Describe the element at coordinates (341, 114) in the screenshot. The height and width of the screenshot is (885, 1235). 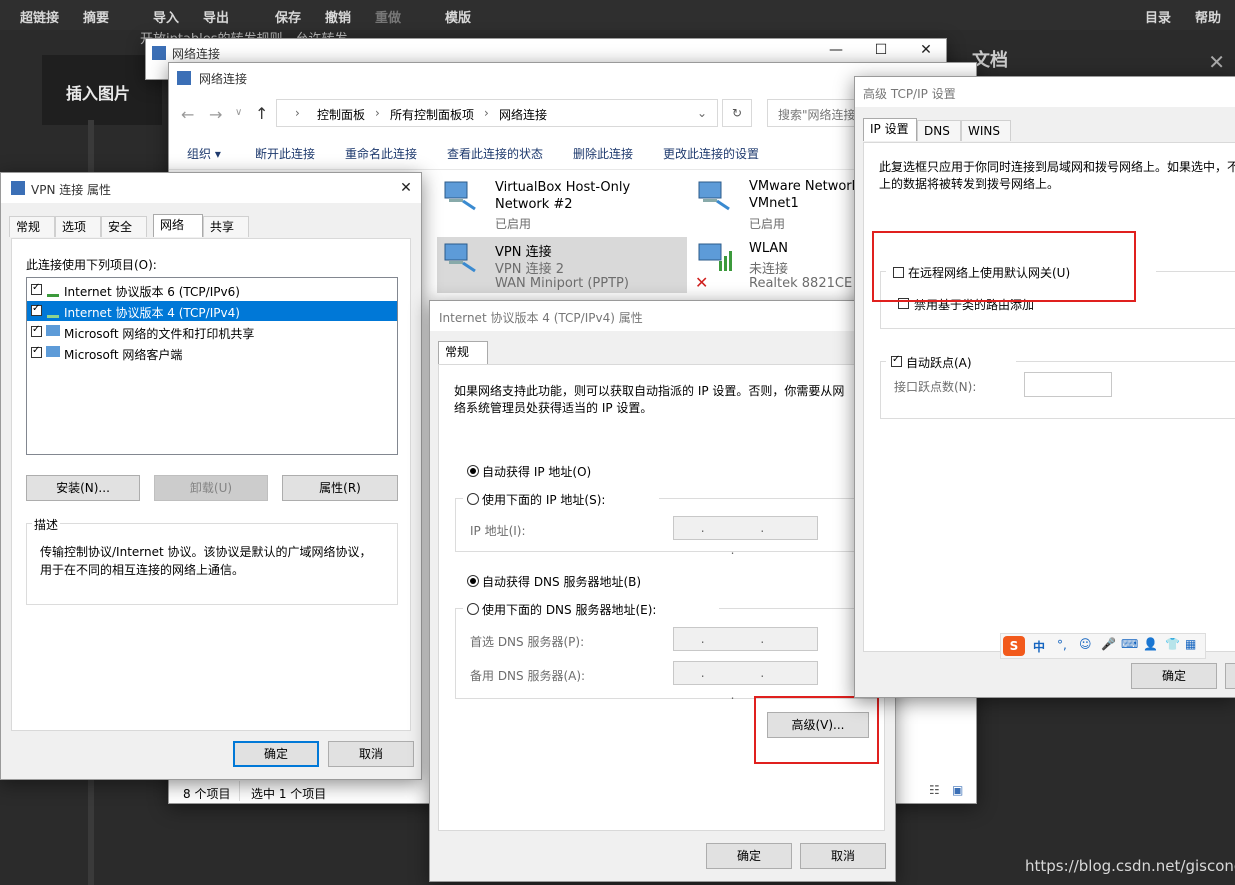
I see `breadcrumb-control-panel: 控制面板` at that location.